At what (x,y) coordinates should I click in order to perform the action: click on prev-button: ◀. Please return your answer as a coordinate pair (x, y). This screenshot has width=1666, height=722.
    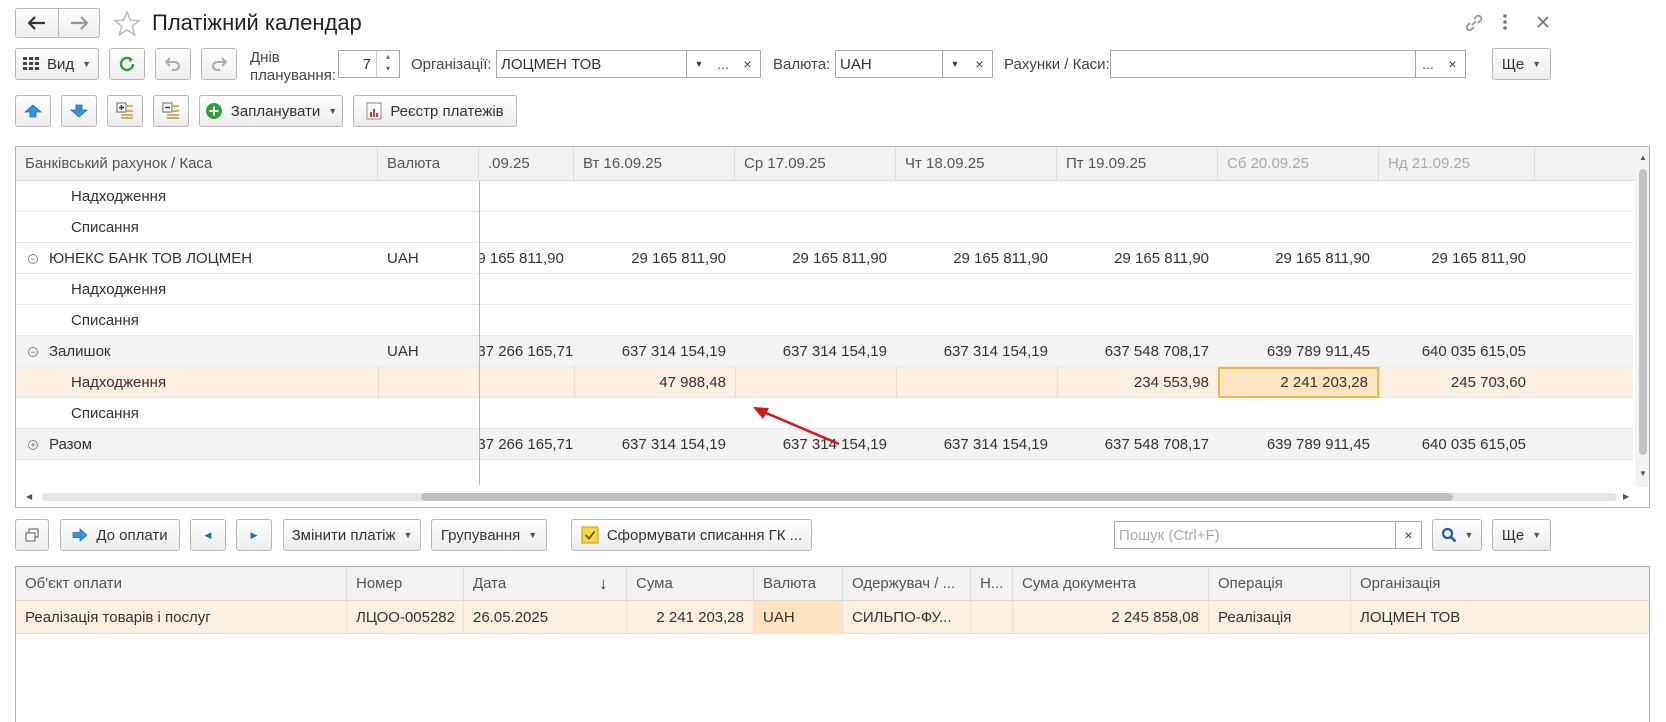
    Looking at the image, I should click on (208, 535).